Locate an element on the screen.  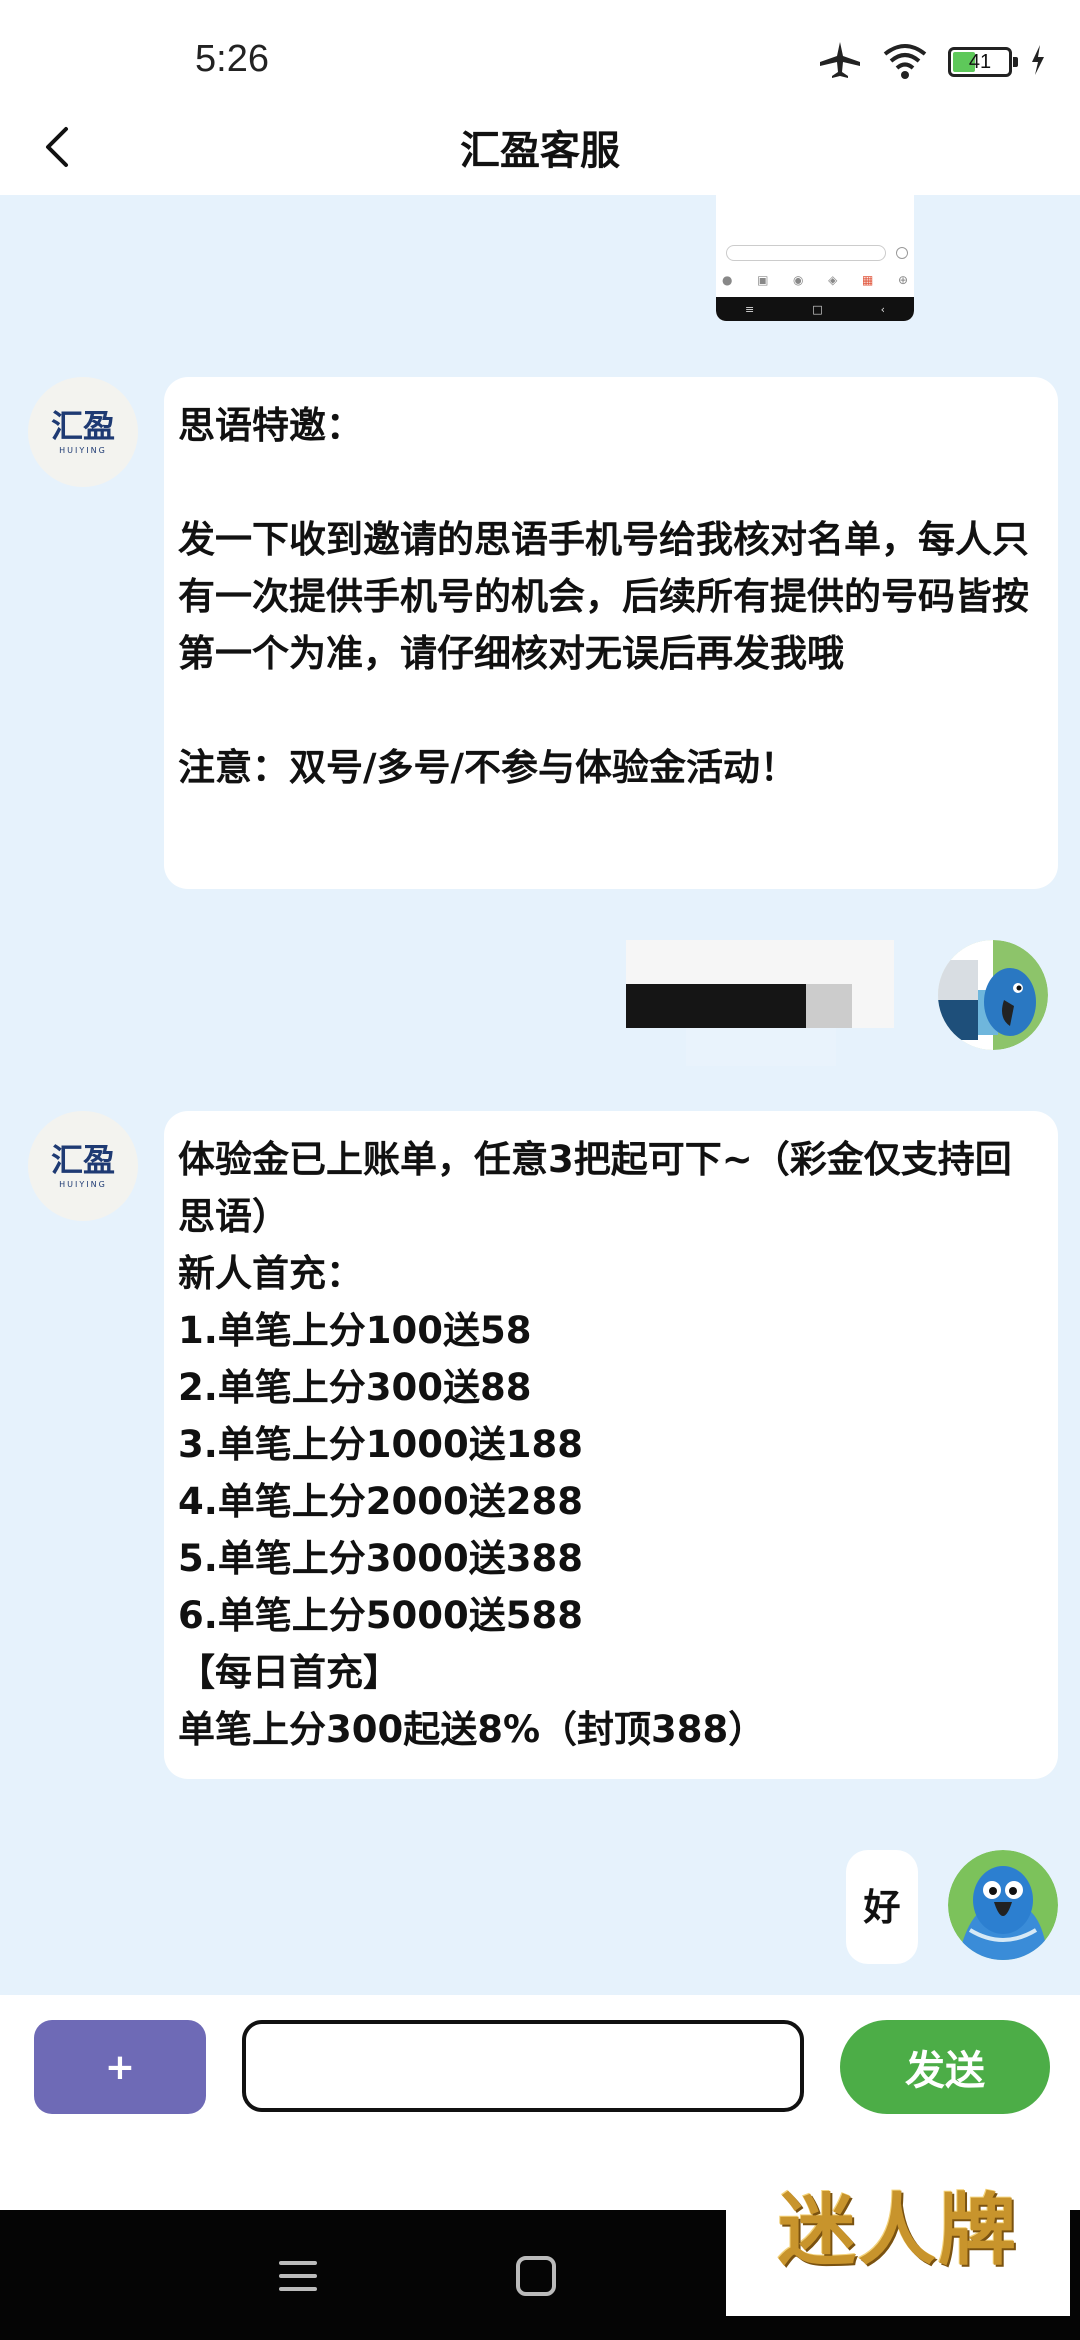
watermark-text: 迷人牌 is located at coordinates (897, 2230).